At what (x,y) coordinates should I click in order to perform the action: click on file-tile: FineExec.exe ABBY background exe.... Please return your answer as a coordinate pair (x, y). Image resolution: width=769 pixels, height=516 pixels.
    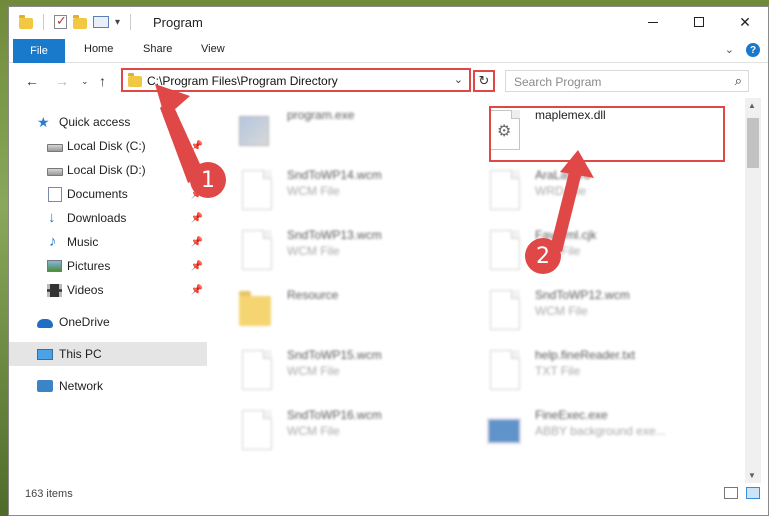
    Looking at the image, I should click on (607, 431).